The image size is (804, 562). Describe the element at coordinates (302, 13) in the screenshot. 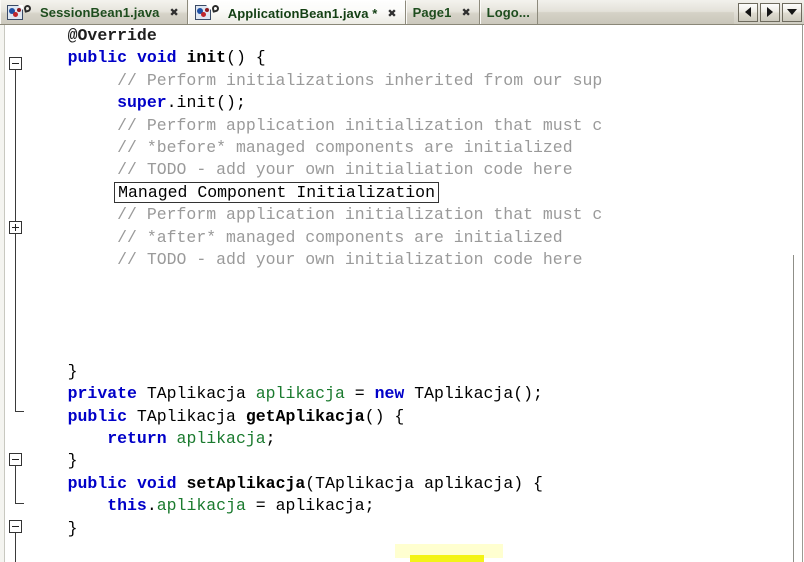

I see `tab-label: ApplicationBean1.java *` at that location.